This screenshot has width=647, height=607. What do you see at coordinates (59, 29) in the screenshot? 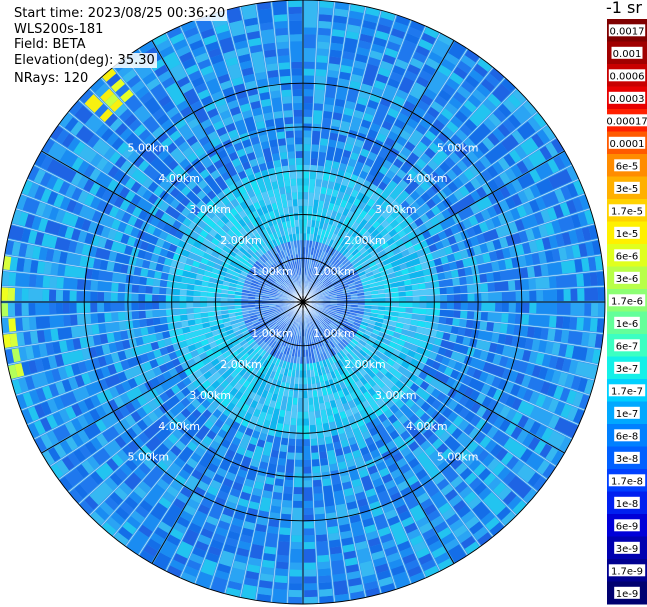
I see `device-label: WLS200s-181` at bounding box center [59, 29].